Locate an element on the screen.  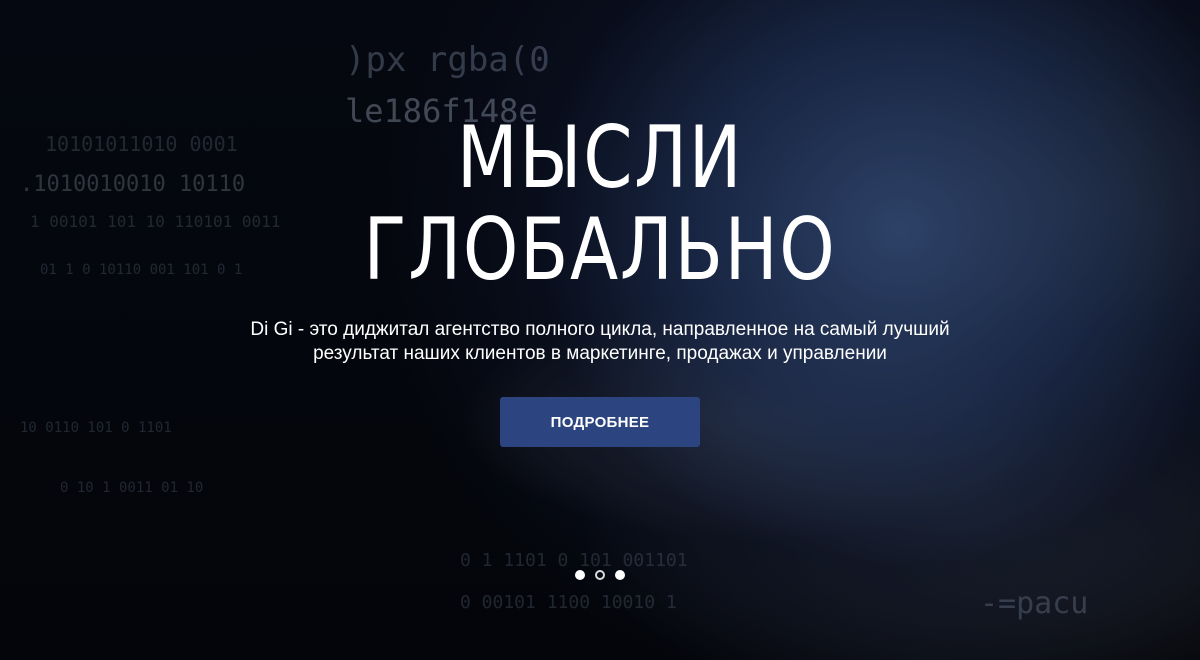
background-code-text: -=pacu is located at coordinates (1034, 603).